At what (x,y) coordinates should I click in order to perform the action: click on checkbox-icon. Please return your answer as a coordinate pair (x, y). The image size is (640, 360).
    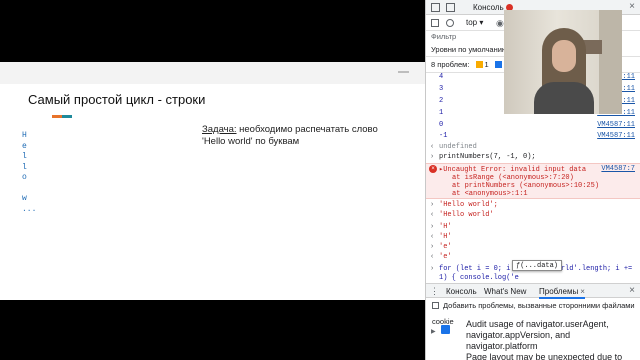
    Looking at the image, I should click on (435, 305).